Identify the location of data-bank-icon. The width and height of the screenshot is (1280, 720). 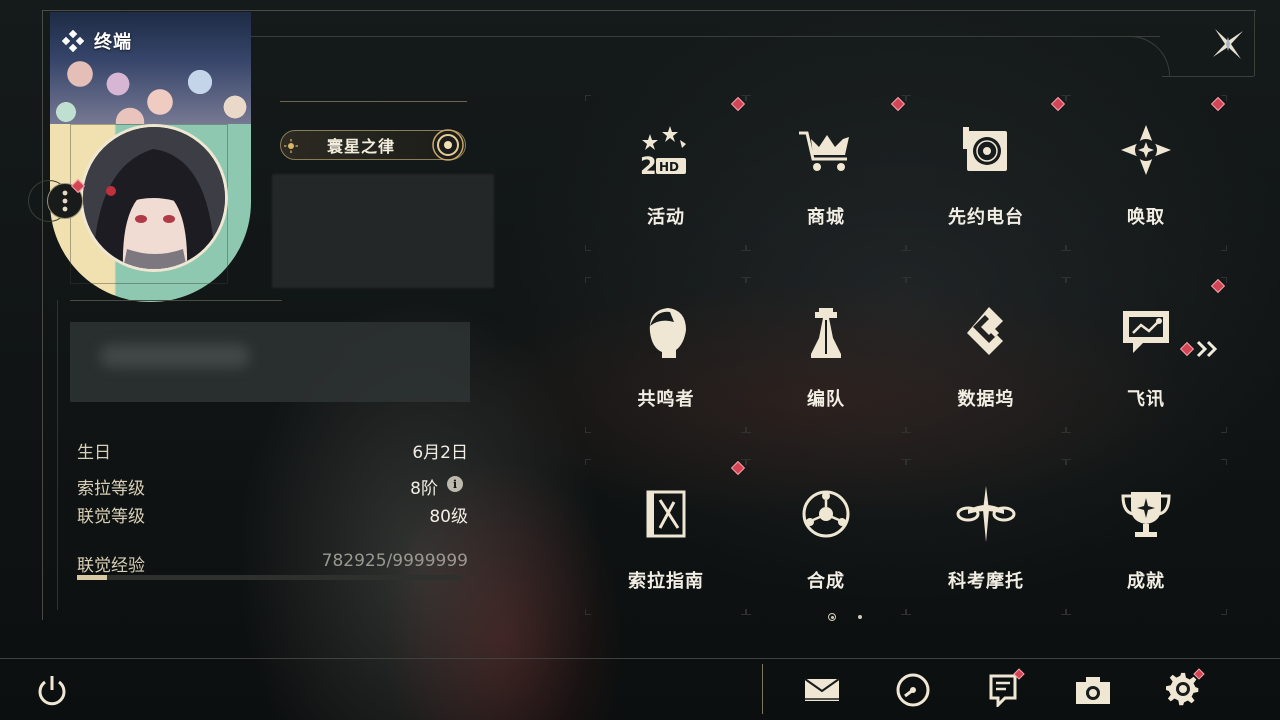
(985, 331).